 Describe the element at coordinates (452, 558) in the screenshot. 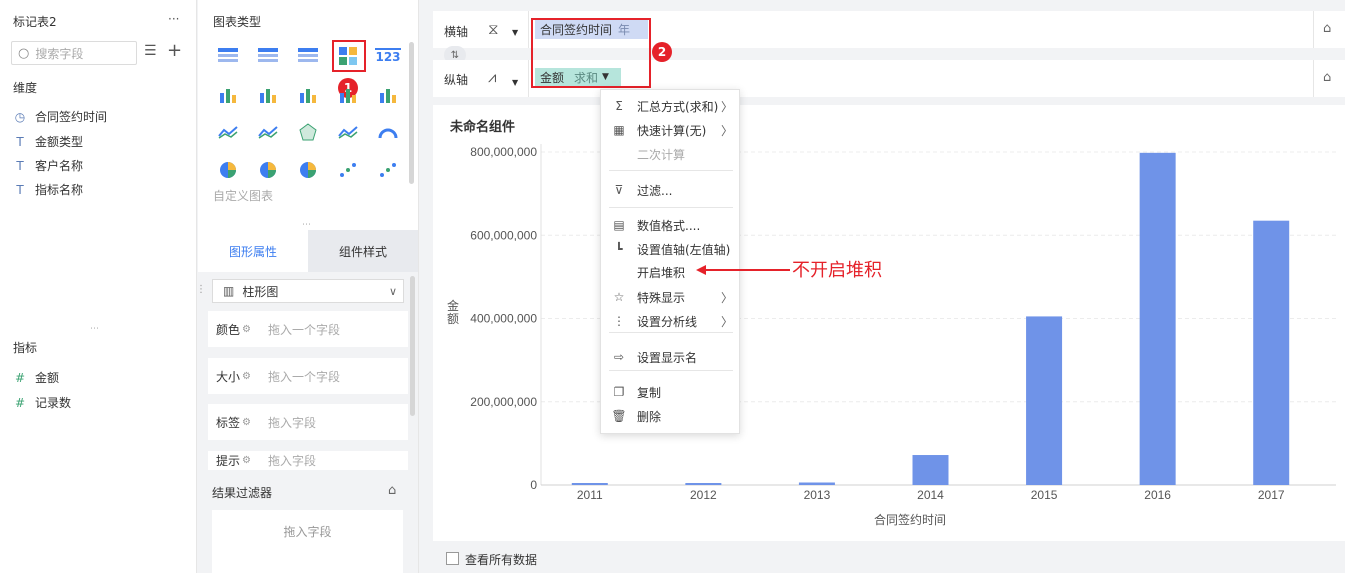

I see `view-all-checkbox` at that location.